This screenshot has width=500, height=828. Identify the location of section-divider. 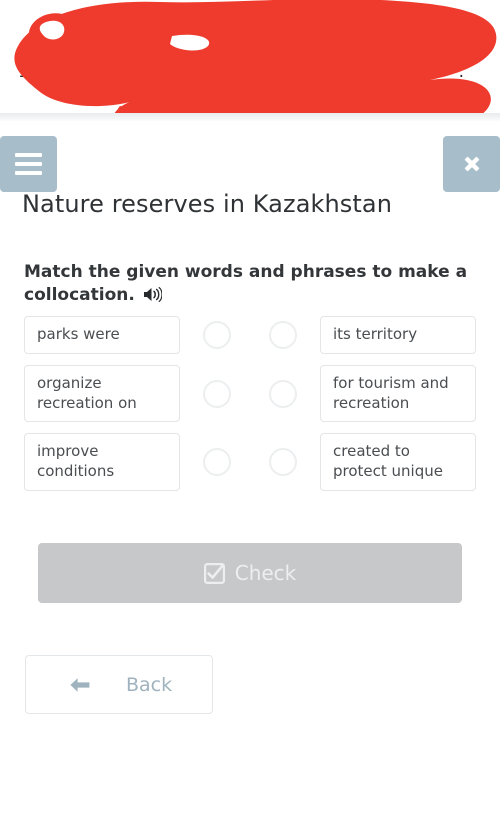
(250, 117).